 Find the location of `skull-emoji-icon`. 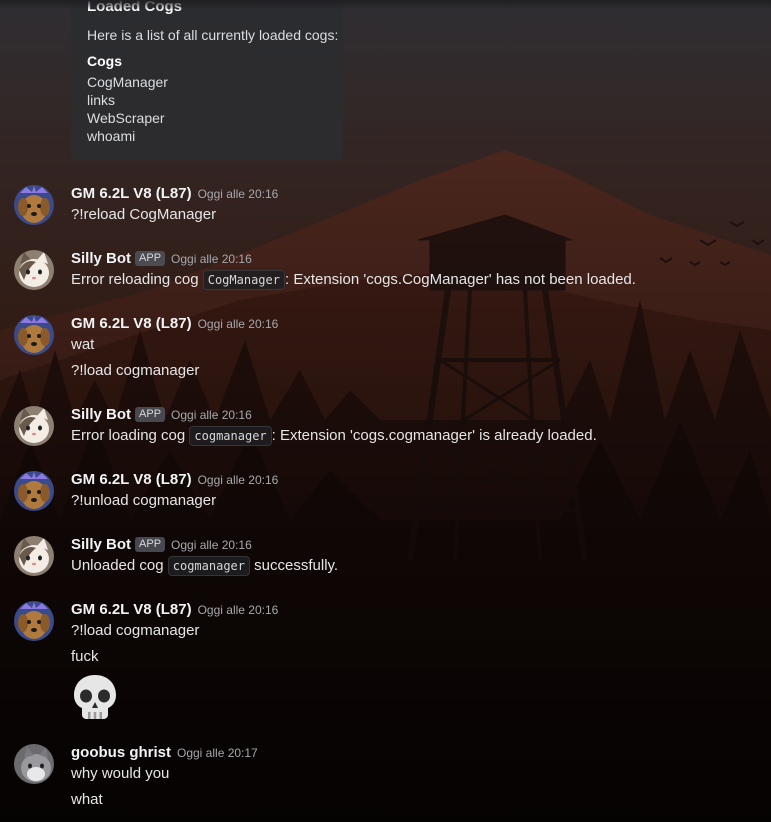

skull-emoji-icon is located at coordinates (95, 697).